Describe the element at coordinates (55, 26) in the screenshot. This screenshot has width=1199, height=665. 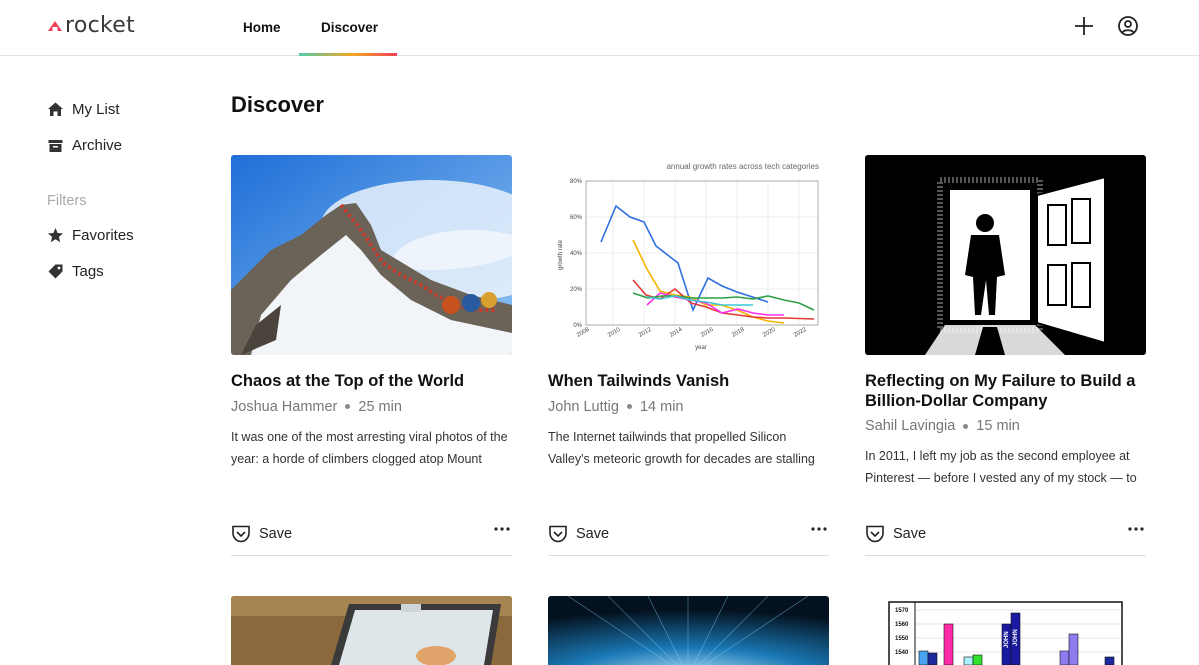
I see `rocket-logo-icon` at that location.